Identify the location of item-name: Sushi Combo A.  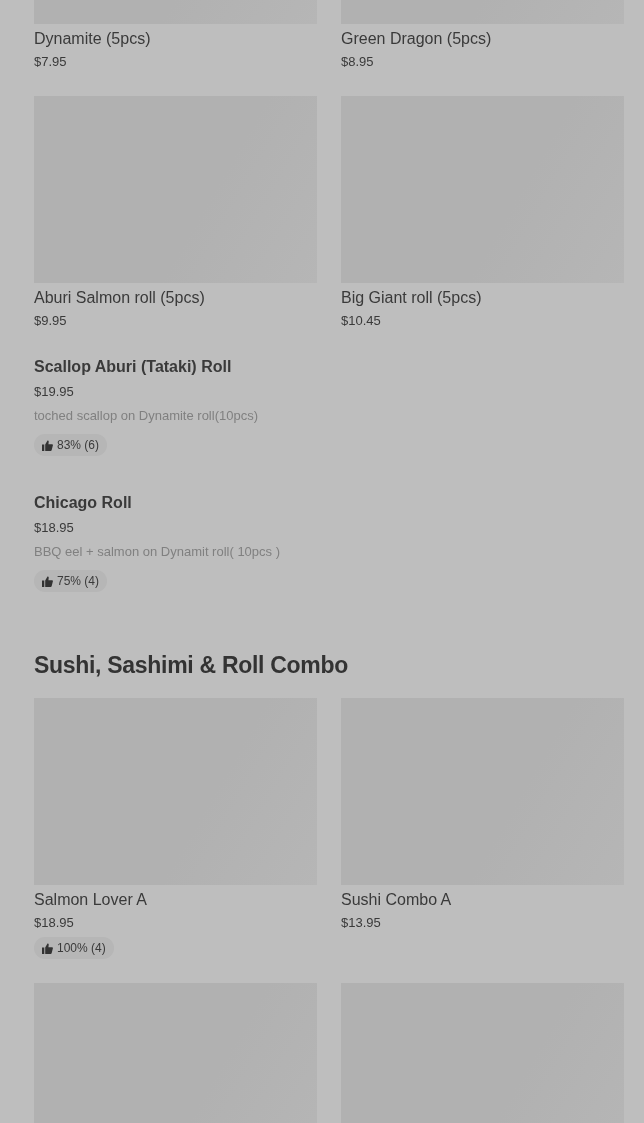
(482, 900).